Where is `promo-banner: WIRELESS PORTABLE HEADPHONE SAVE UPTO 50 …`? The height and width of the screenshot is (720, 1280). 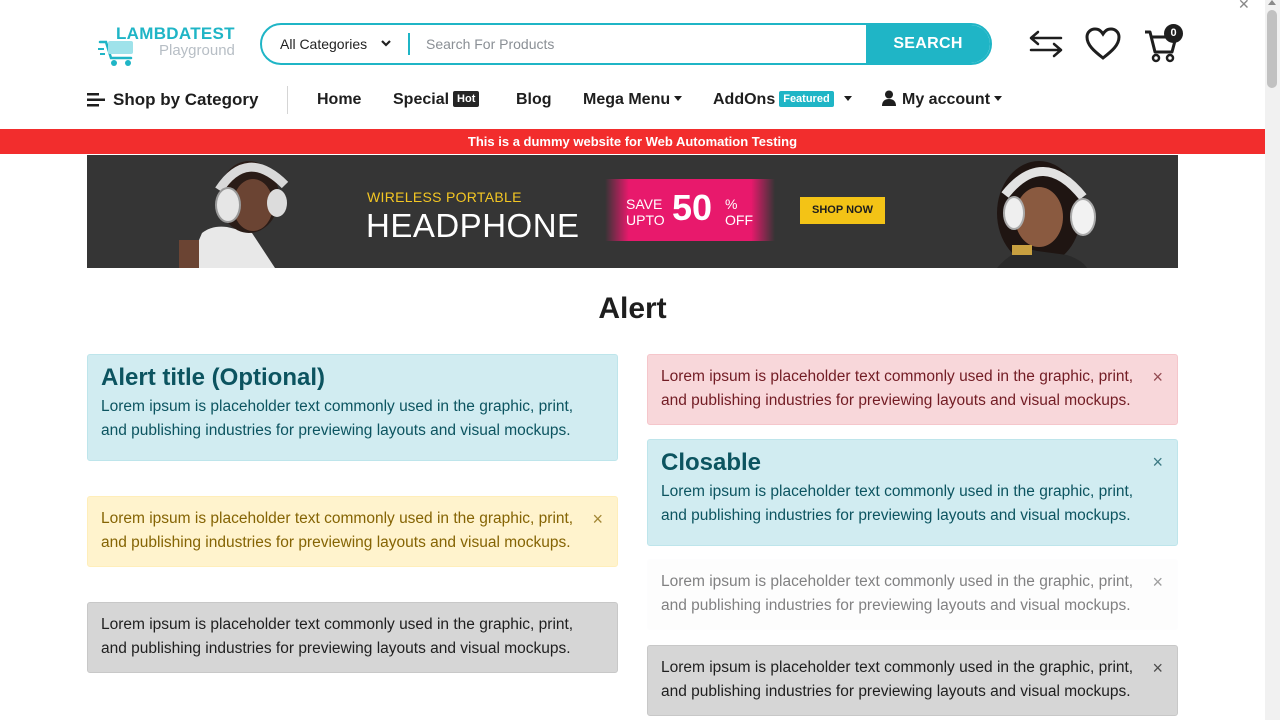
promo-banner: WIRELESS PORTABLE HEADPHONE SAVE UPTO 50 … is located at coordinates (632, 211).